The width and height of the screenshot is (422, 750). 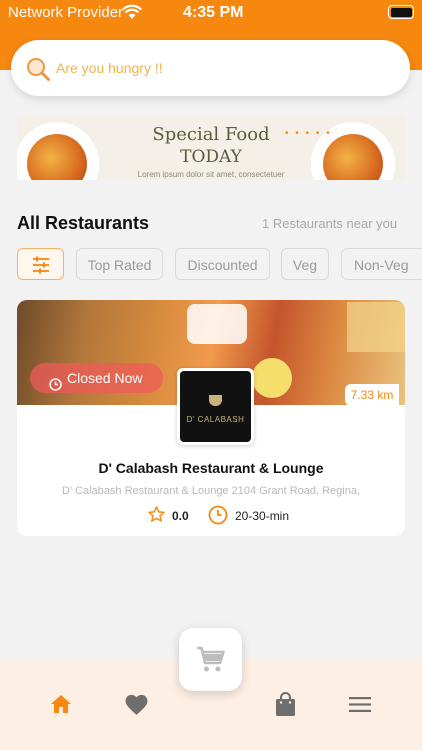 I want to click on clock-time: 4:35 PM, so click(x=213, y=12).